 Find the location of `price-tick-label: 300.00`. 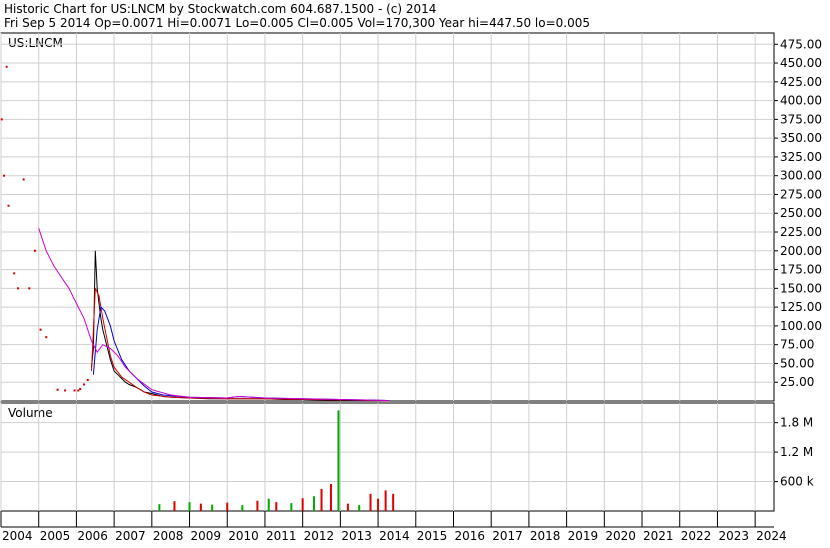

price-tick-label: 300.00 is located at coordinates (801, 176).